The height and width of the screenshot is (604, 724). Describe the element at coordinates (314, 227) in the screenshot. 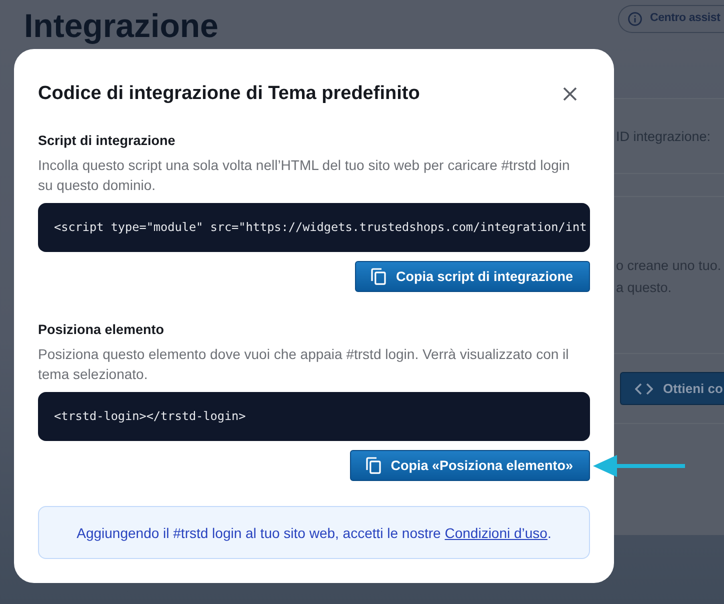

I see `code-snippet: <script type="module" src="https://widgets.trustedshops.com/integration/int` at that location.